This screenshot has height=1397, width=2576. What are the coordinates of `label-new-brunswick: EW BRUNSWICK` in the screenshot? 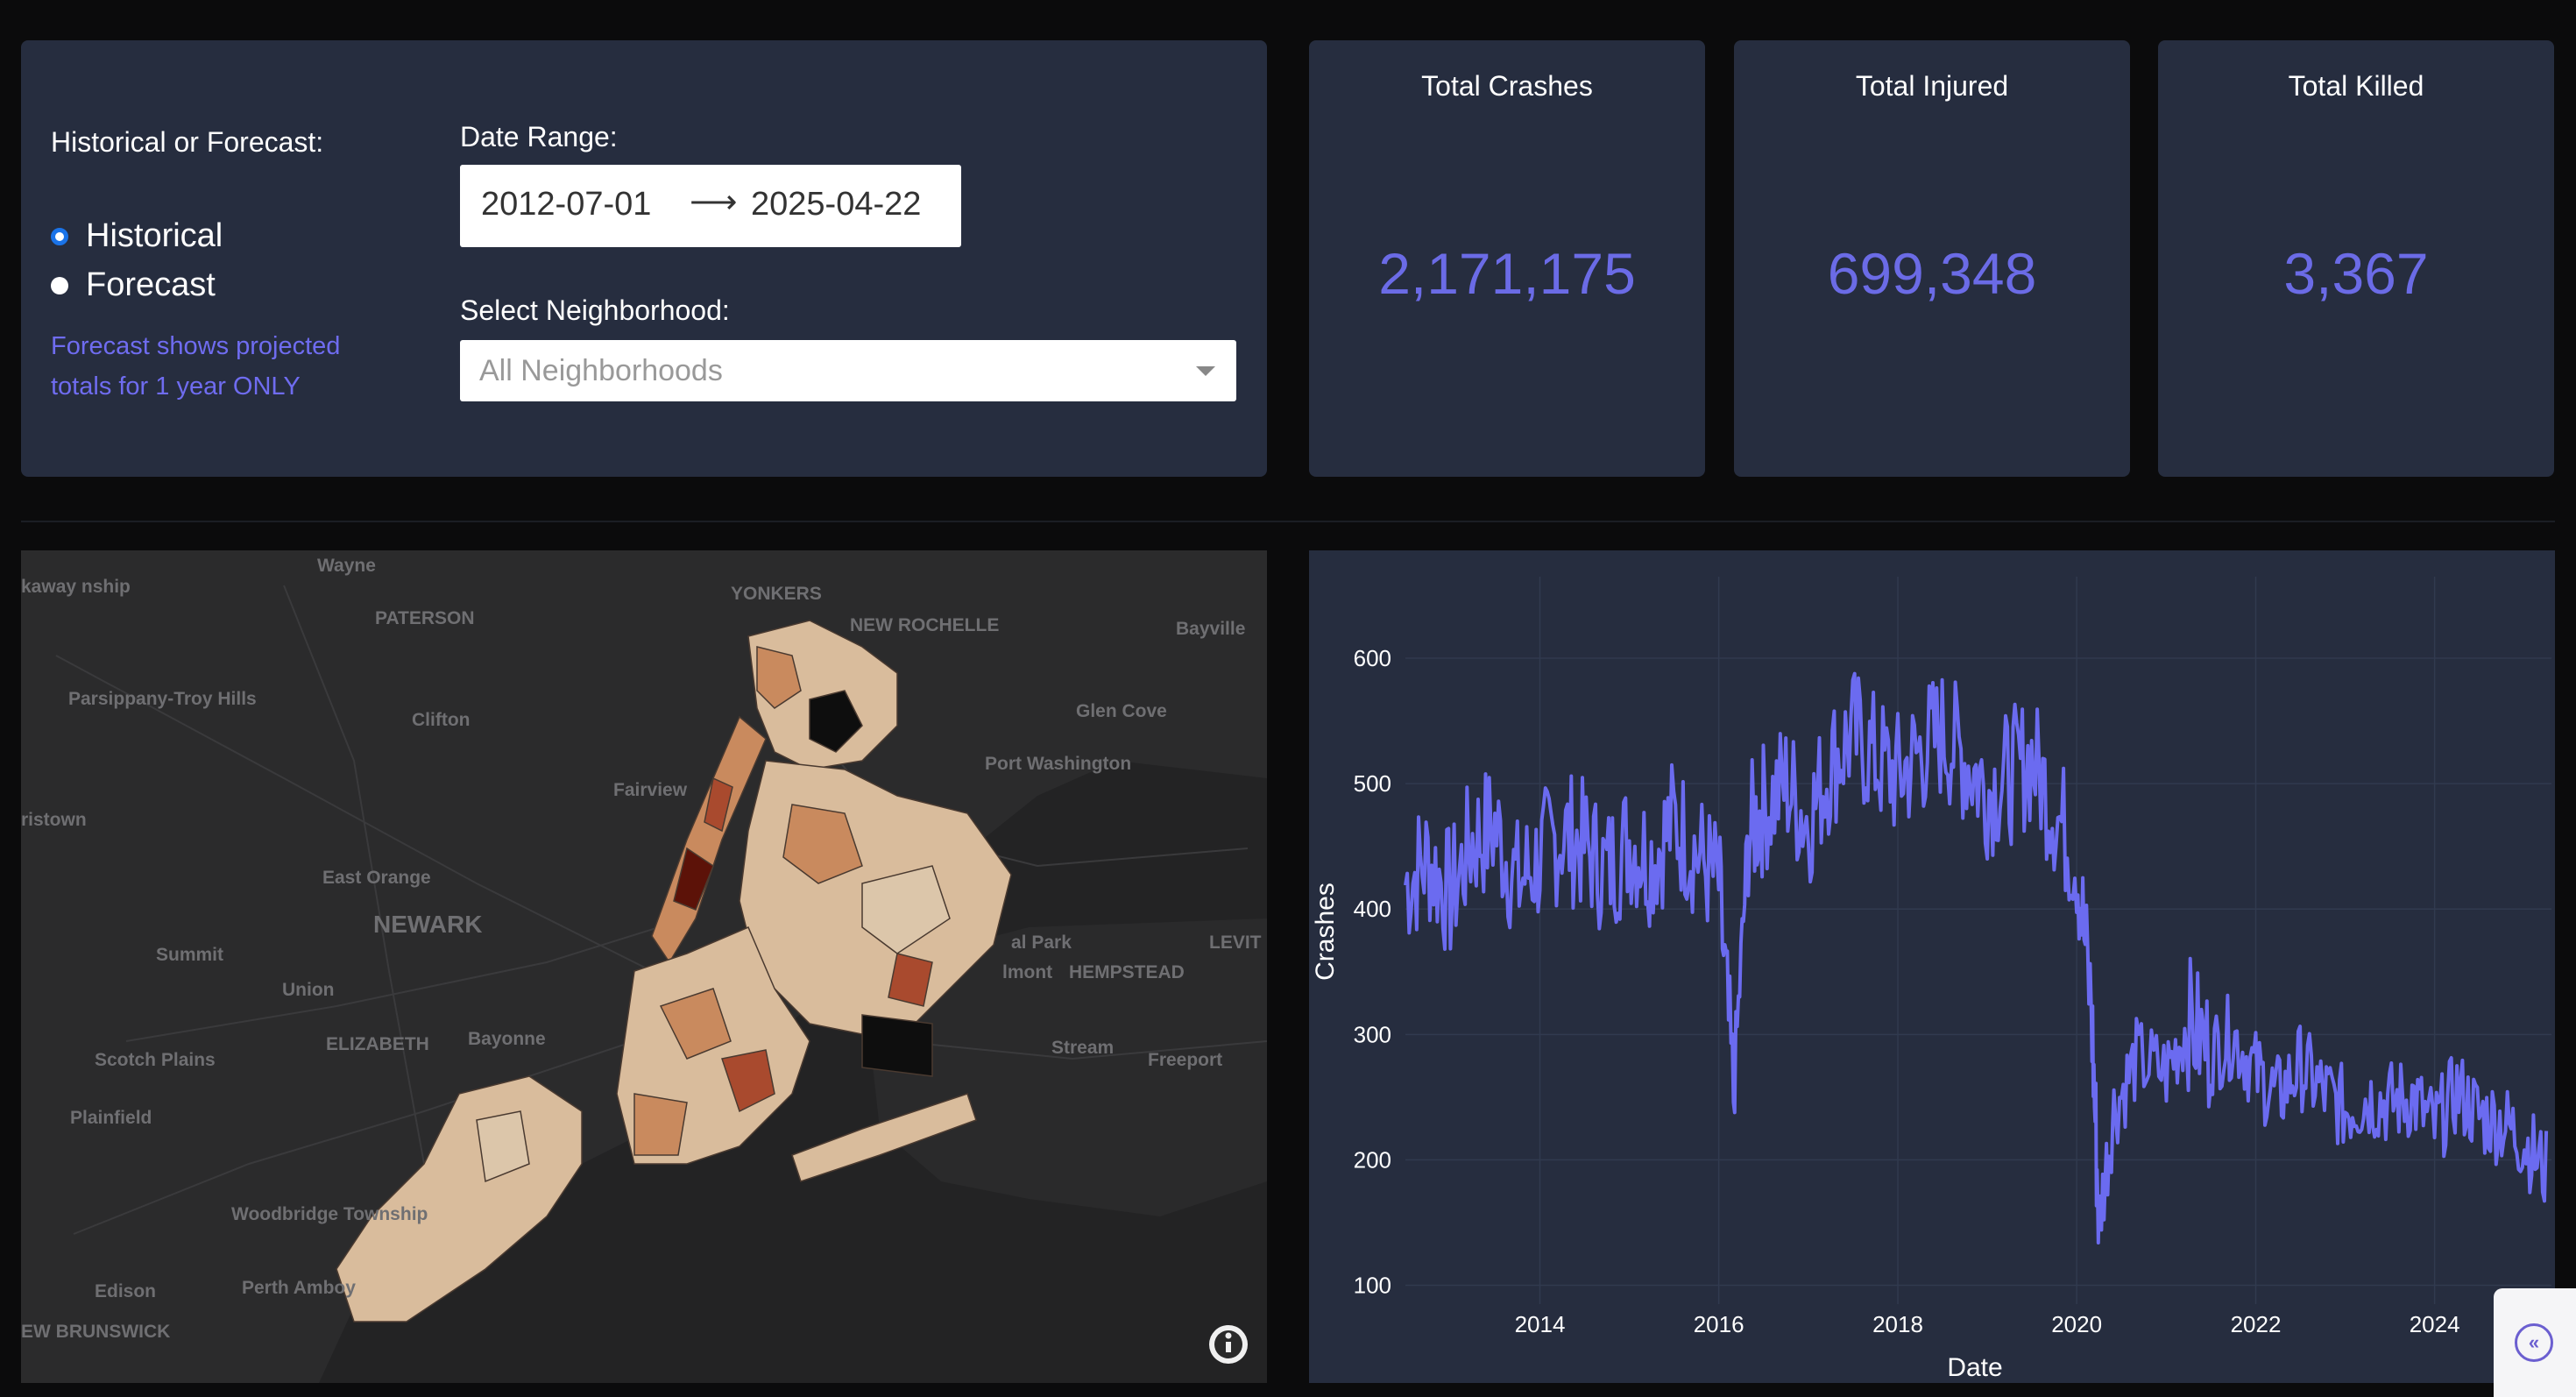 It's located at (95, 1332).